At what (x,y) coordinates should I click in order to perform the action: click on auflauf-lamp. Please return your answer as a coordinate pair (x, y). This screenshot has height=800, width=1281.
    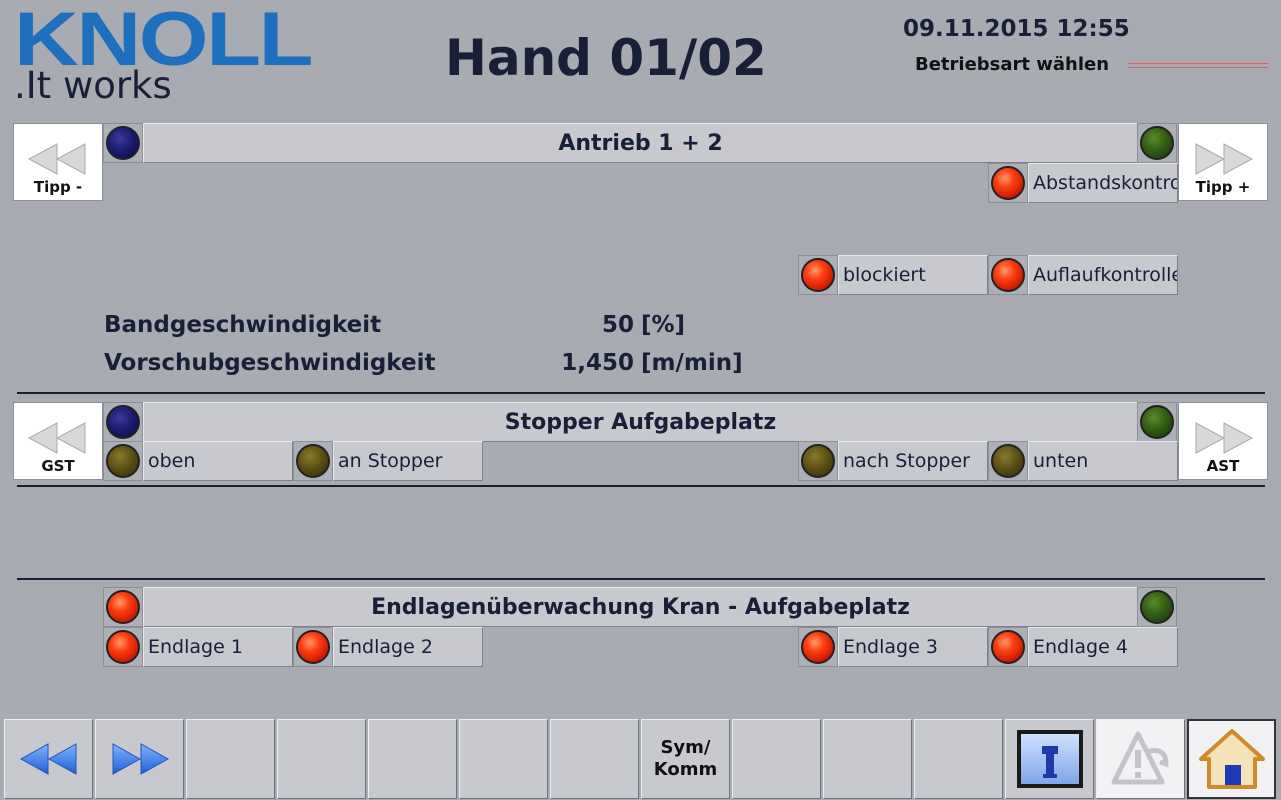
    Looking at the image, I should click on (1008, 275).